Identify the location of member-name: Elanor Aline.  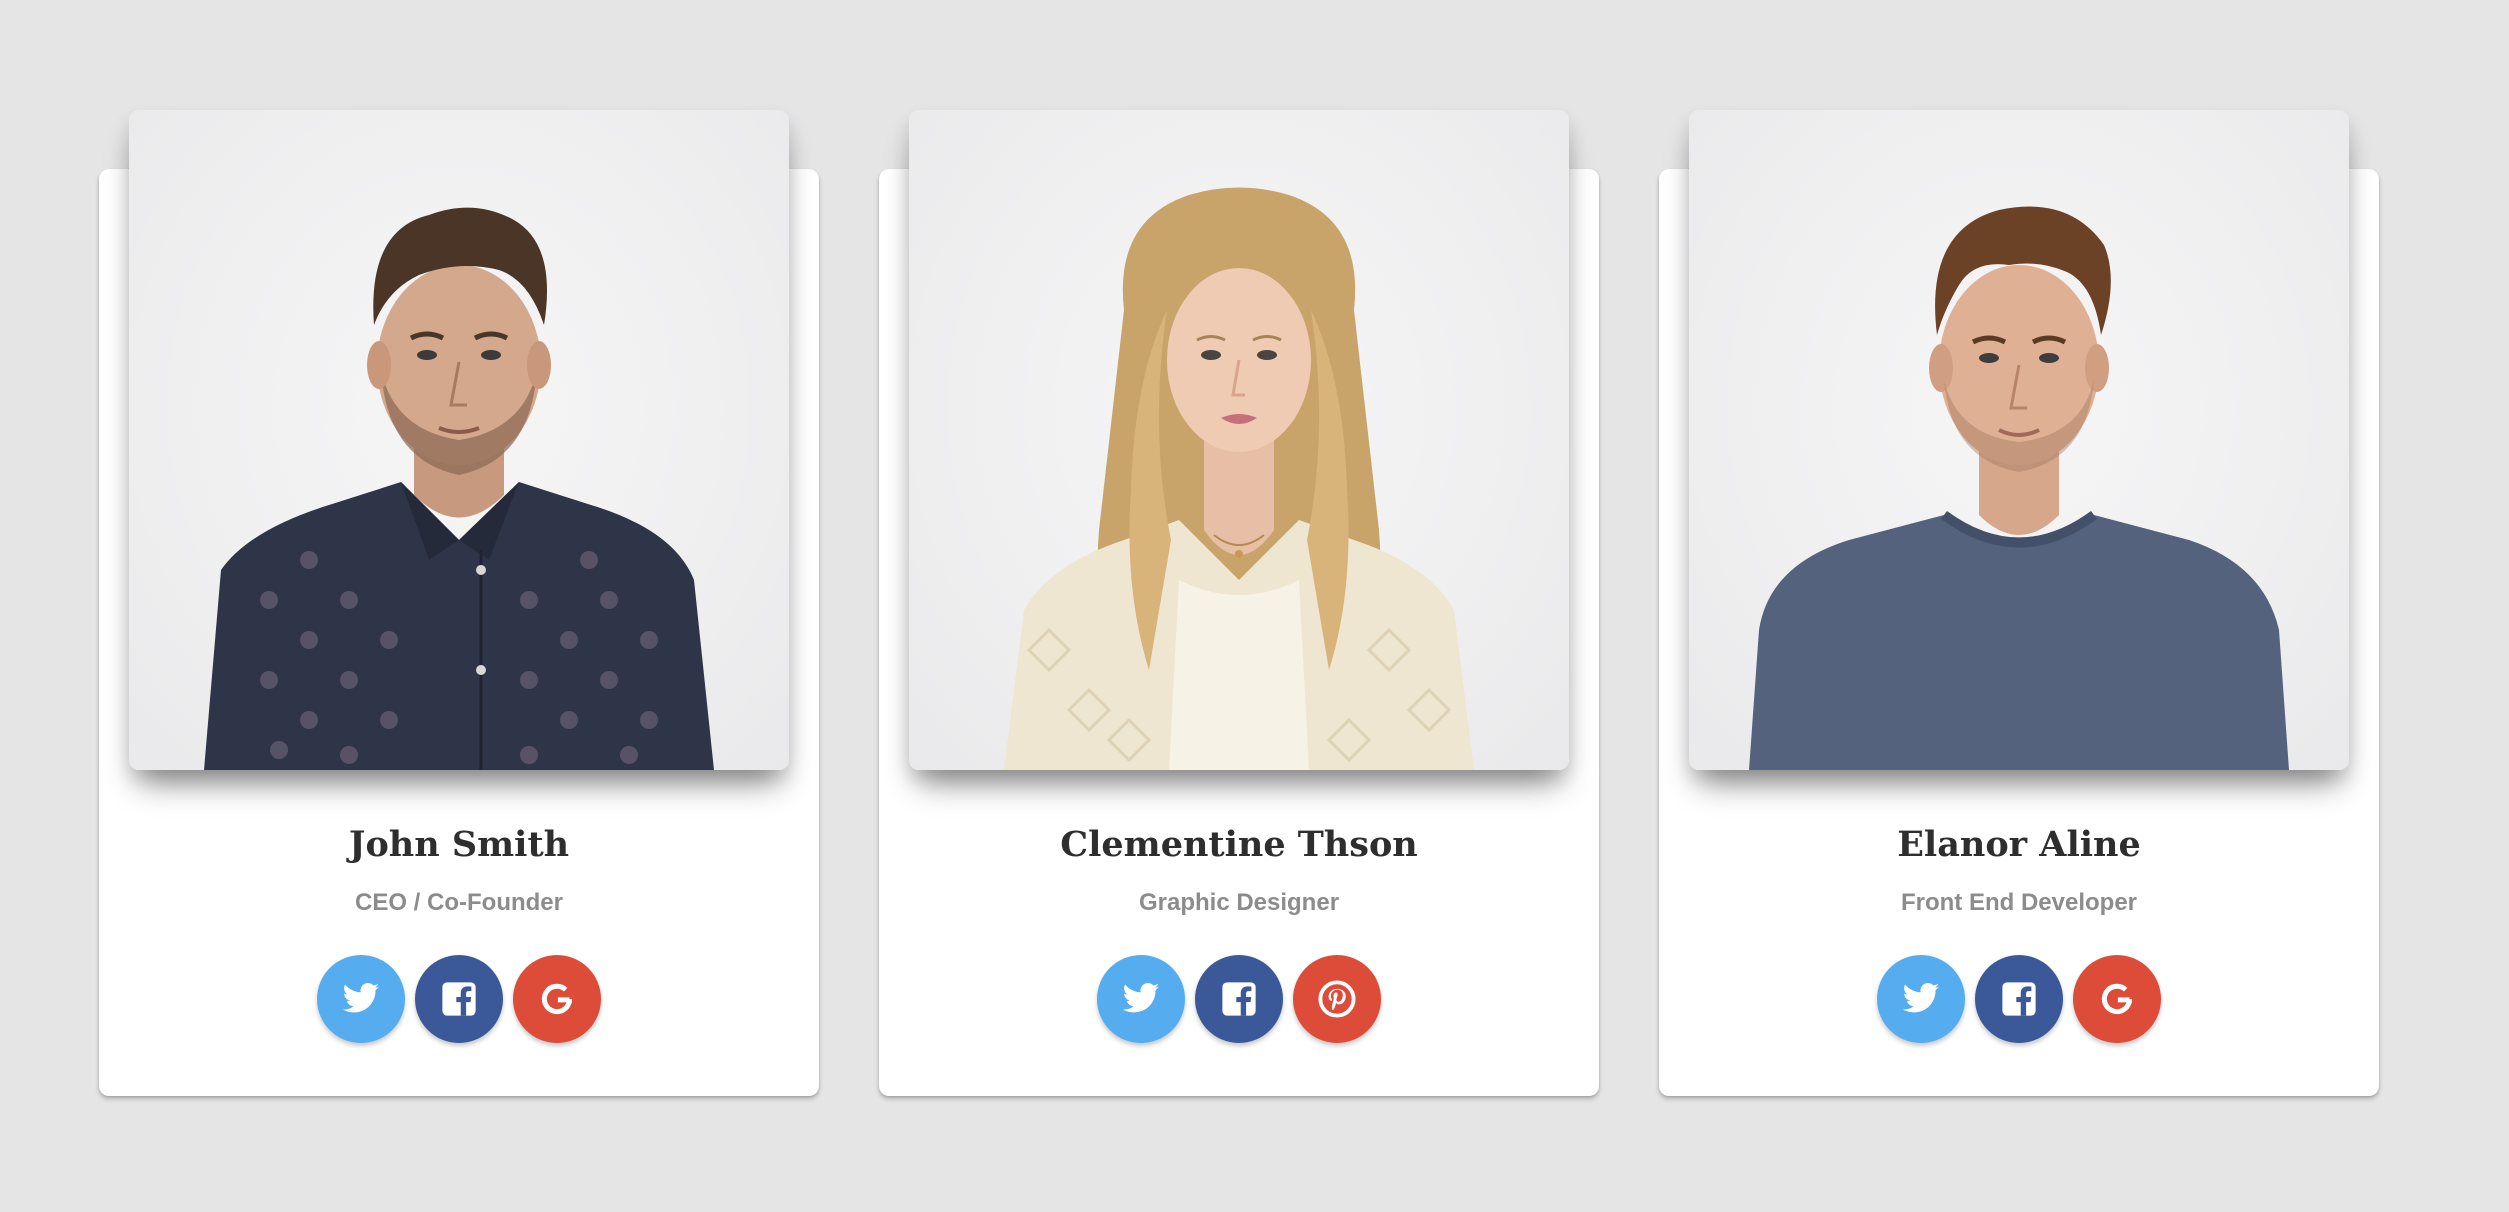
(2019, 844).